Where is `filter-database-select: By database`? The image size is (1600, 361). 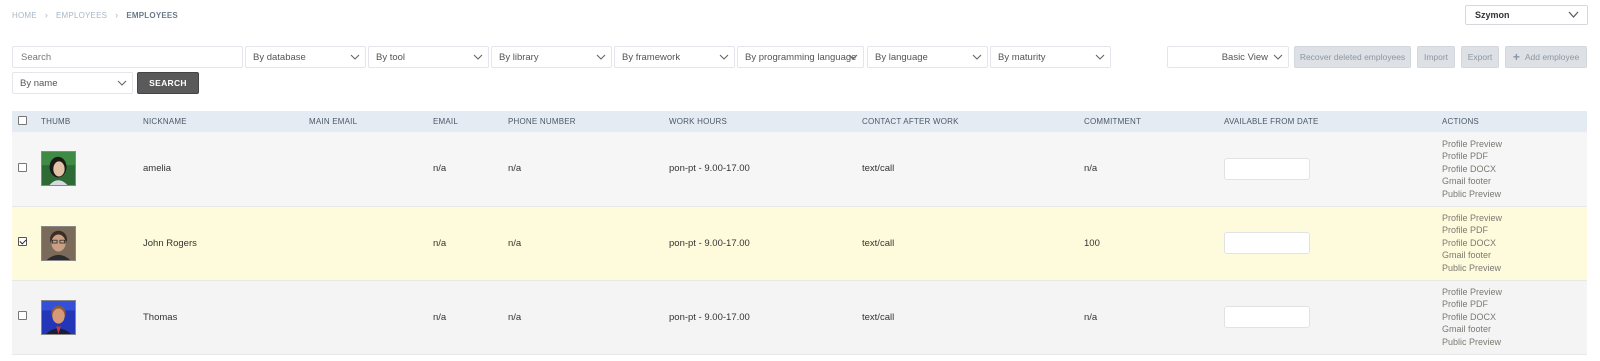 filter-database-select: By database is located at coordinates (305, 57).